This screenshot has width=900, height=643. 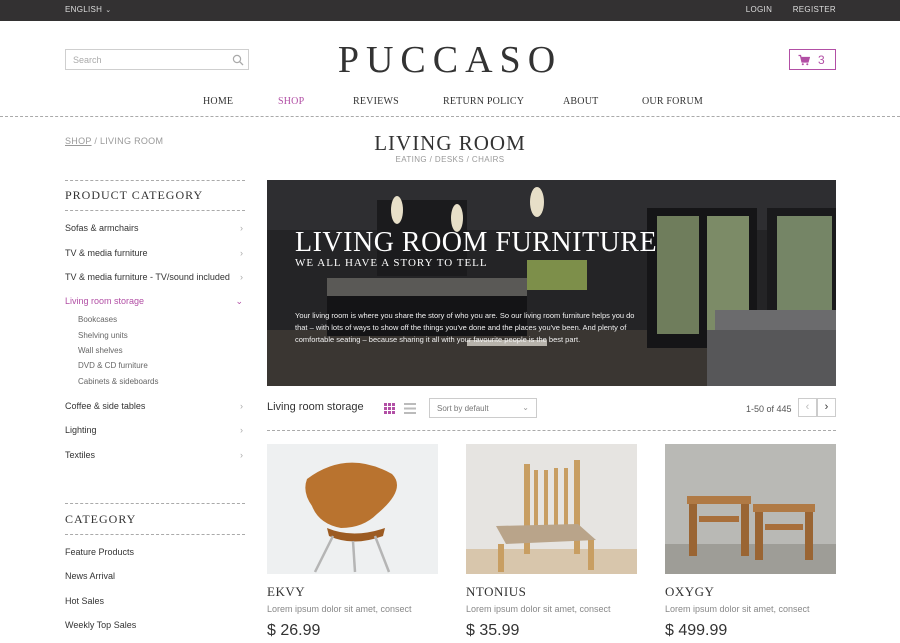 I want to click on result-range: 1-50 of 445, so click(x=769, y=409).